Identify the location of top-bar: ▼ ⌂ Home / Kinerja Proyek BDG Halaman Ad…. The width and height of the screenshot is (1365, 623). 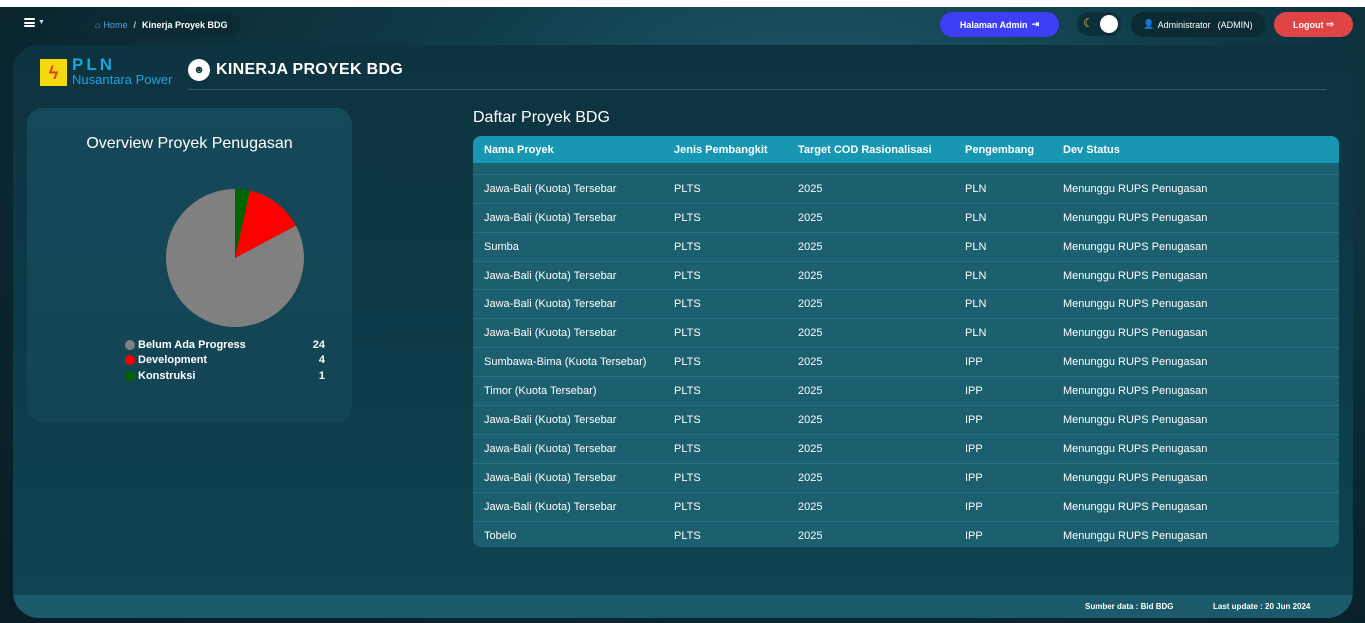
(682, 25).